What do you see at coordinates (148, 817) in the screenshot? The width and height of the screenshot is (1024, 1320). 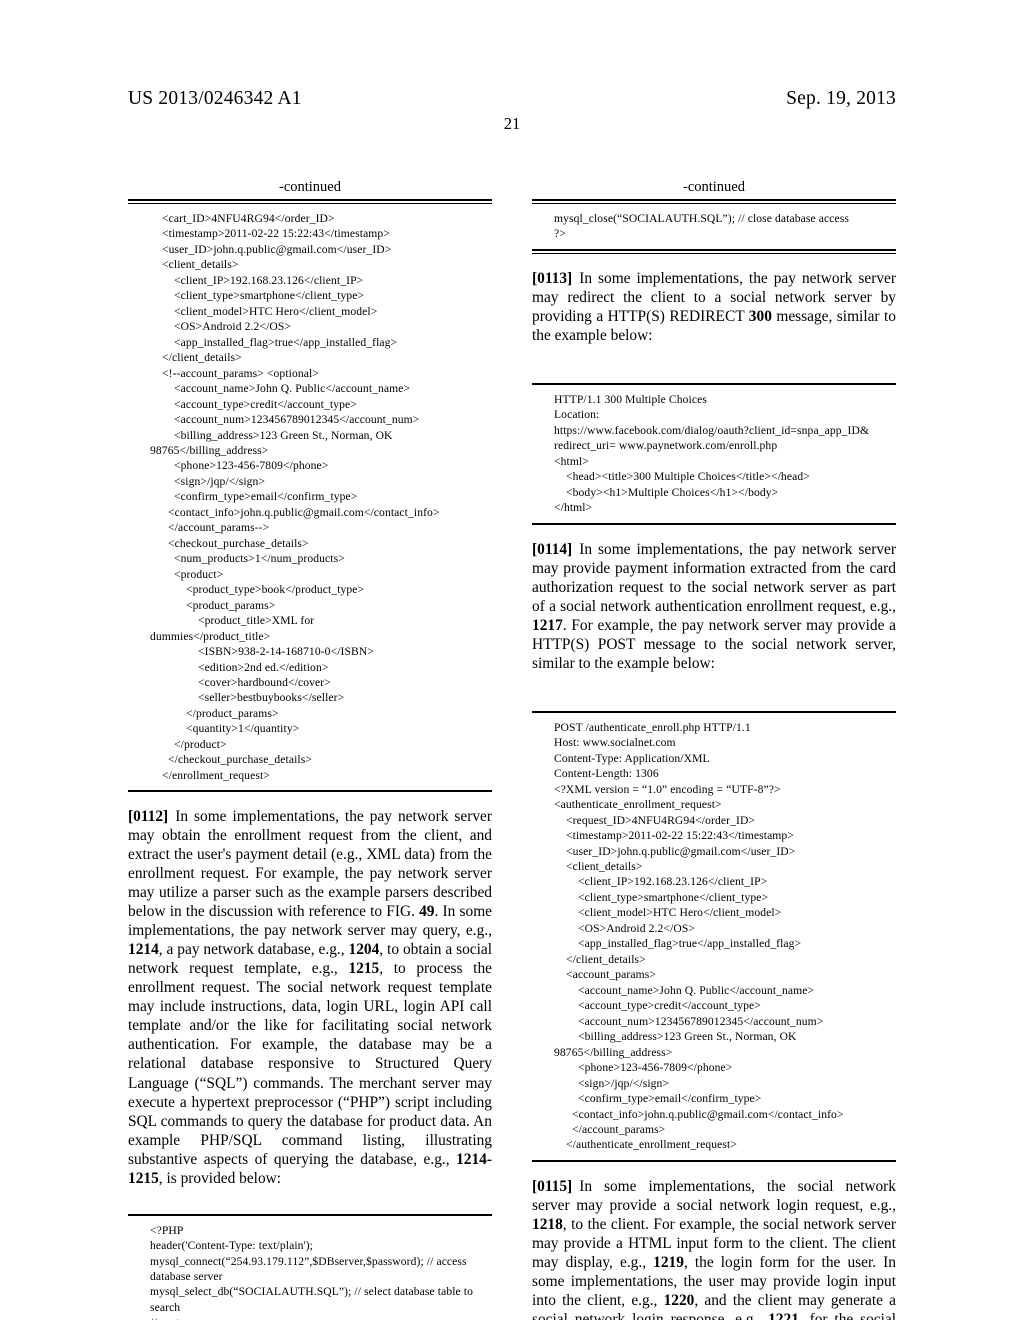 I see `paragraph-number-0112: [0112]` at bounding box center [148, 817].